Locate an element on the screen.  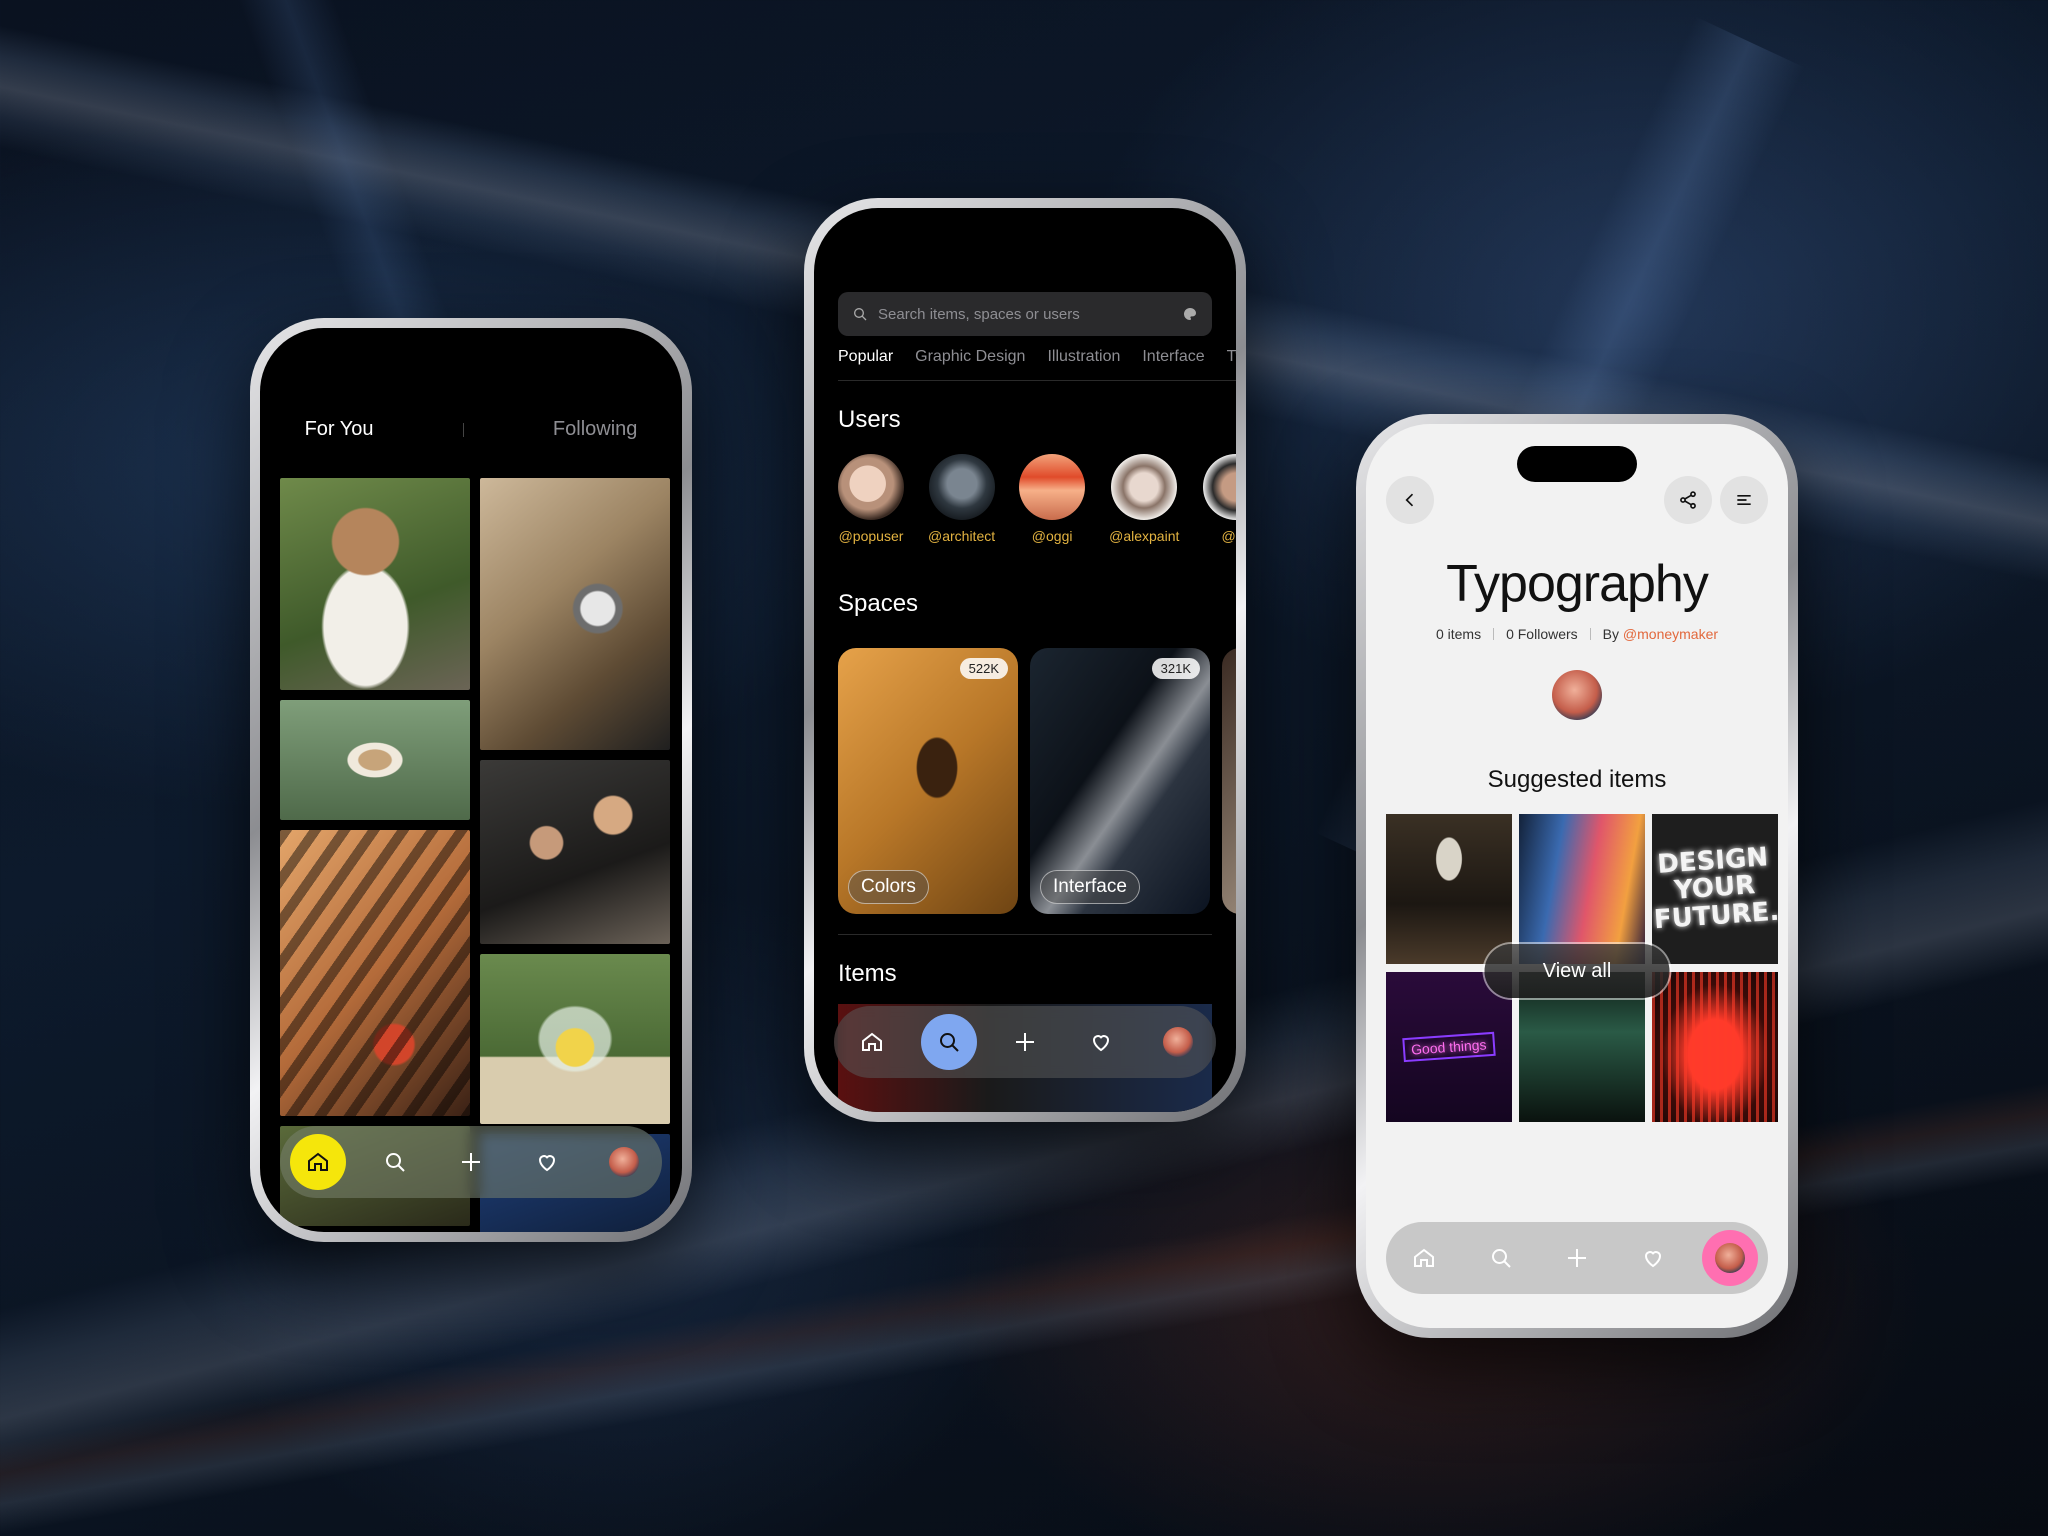
tab-illustration: Illustration is located at coordinates (1083, 357).